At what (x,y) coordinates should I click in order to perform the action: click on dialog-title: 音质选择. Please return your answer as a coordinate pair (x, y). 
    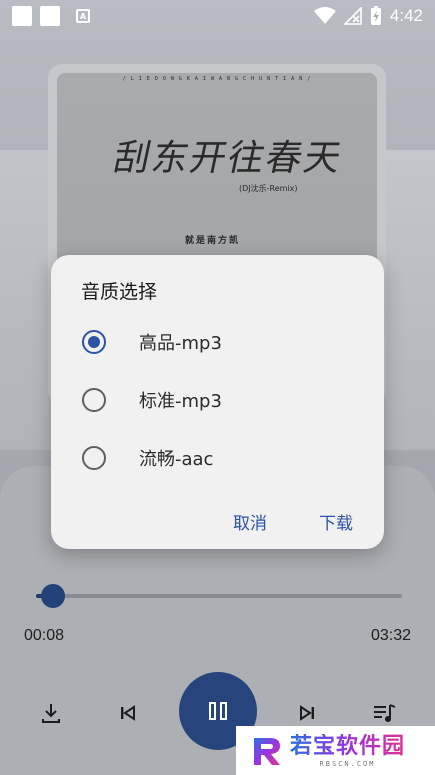
    Looking at the image, I should click on (119, 292).